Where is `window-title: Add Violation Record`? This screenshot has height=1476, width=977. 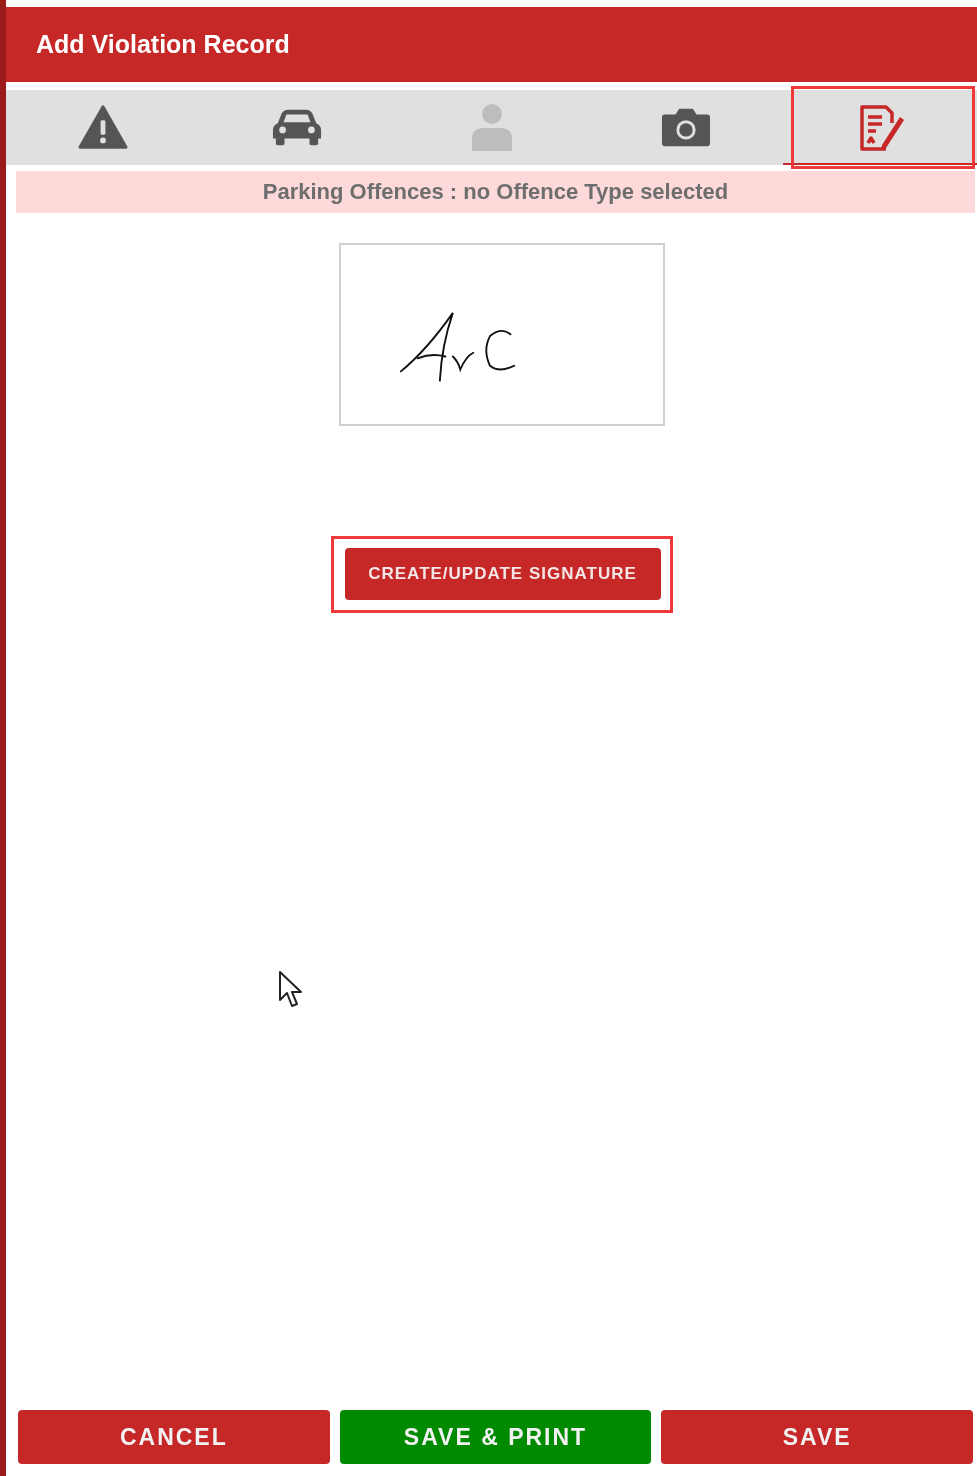
window-title: Add Violation Record is located at coordinates (163, 44).